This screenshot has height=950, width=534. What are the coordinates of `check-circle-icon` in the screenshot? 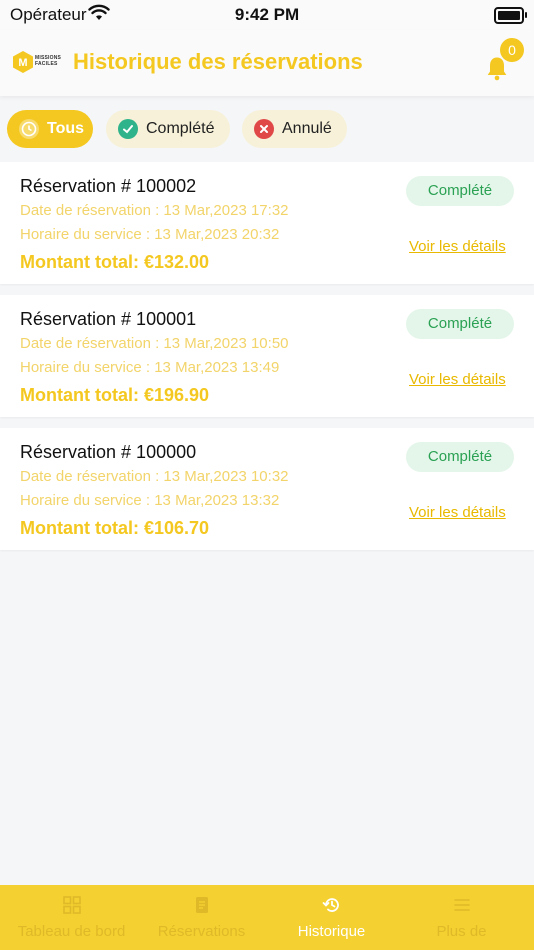 It's located at (128, 129).